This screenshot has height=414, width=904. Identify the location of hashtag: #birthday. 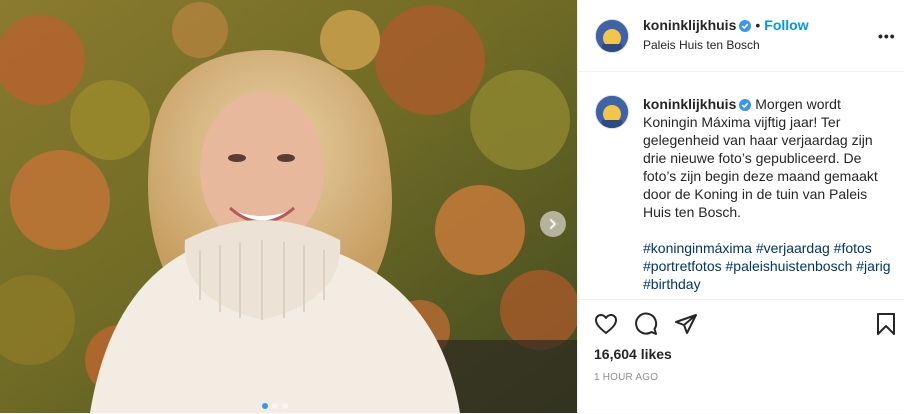
(672, 284).